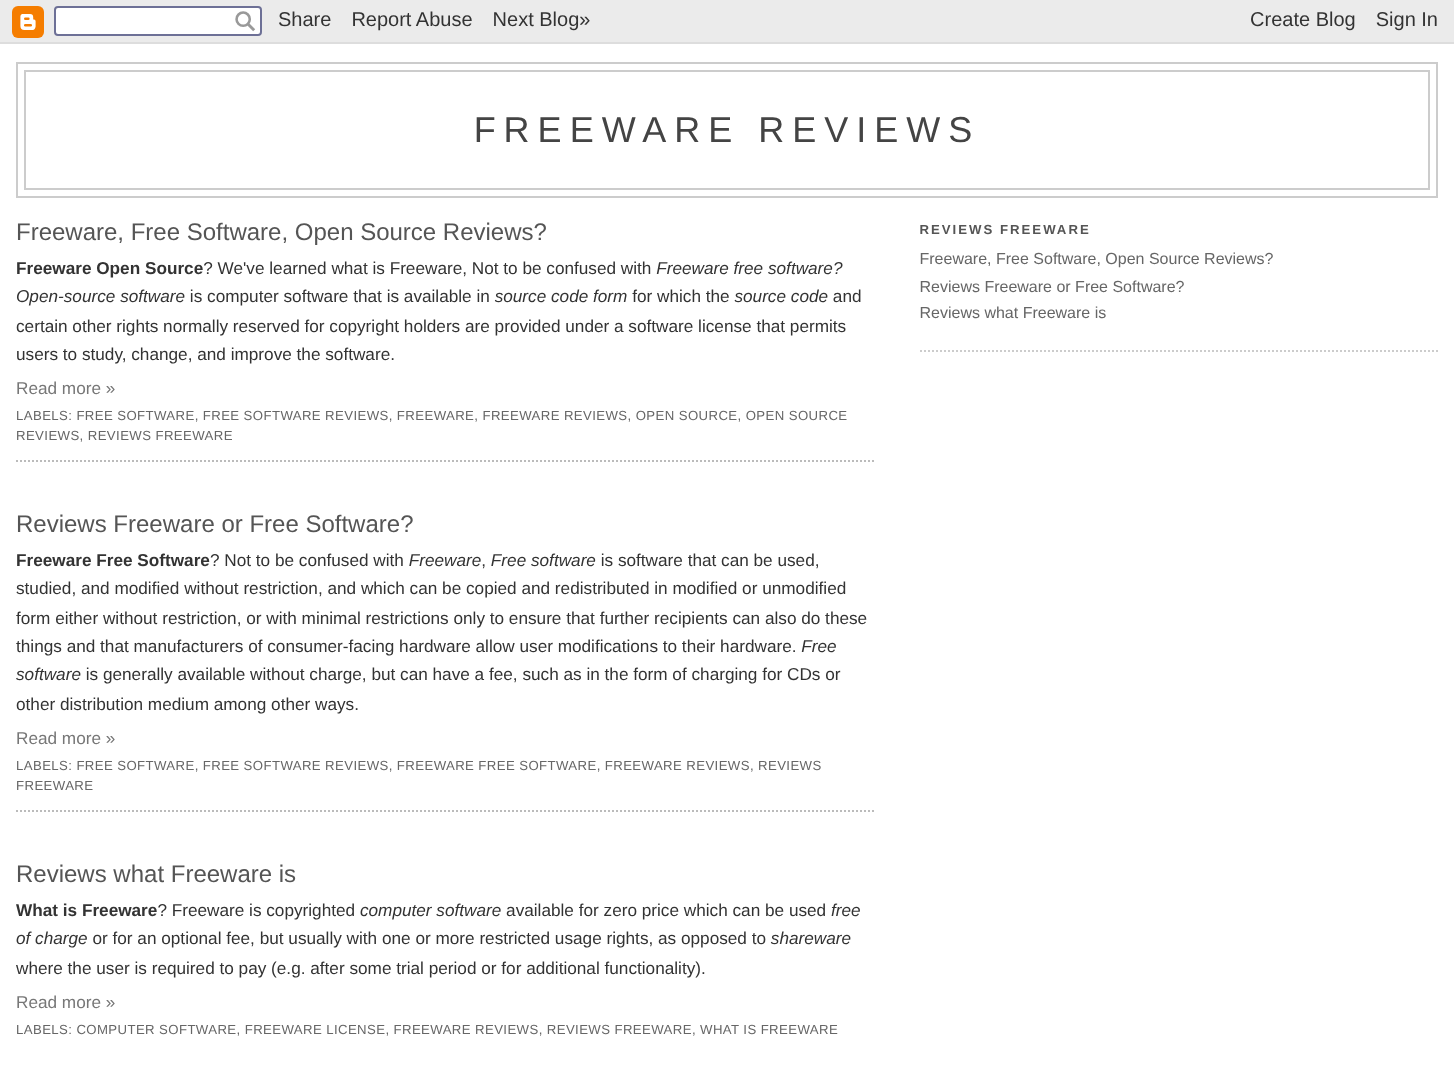  What do you see at coordinates (445, 232) in the screenshot?
I see `post-title: Freeware, Free Software, Open Source Reviews?` at bounding box center [445, 232].